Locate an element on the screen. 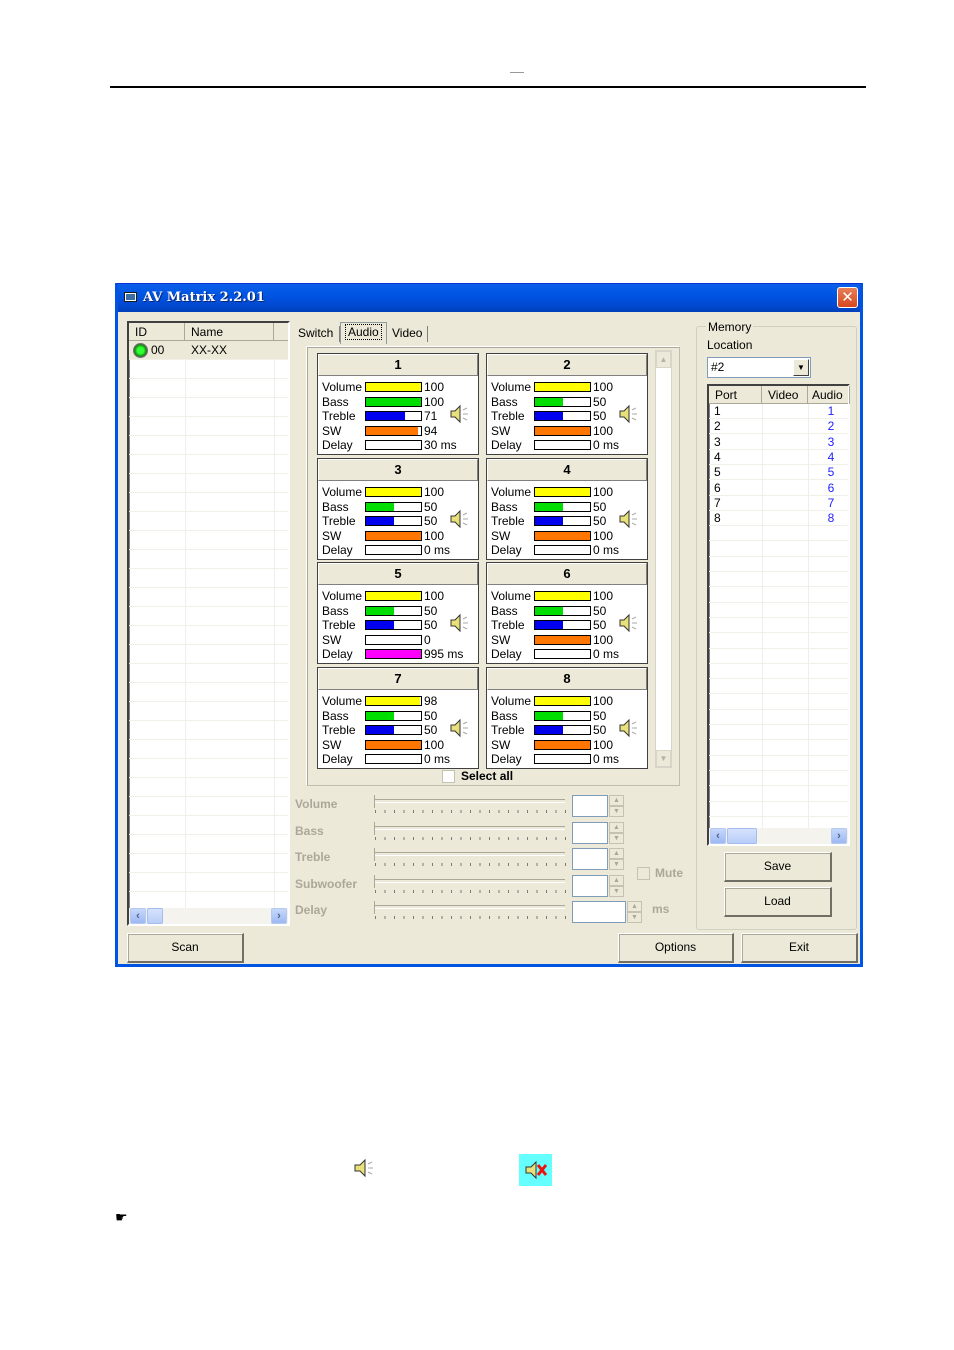  delay-value-input is located at coordinates (599, 912).